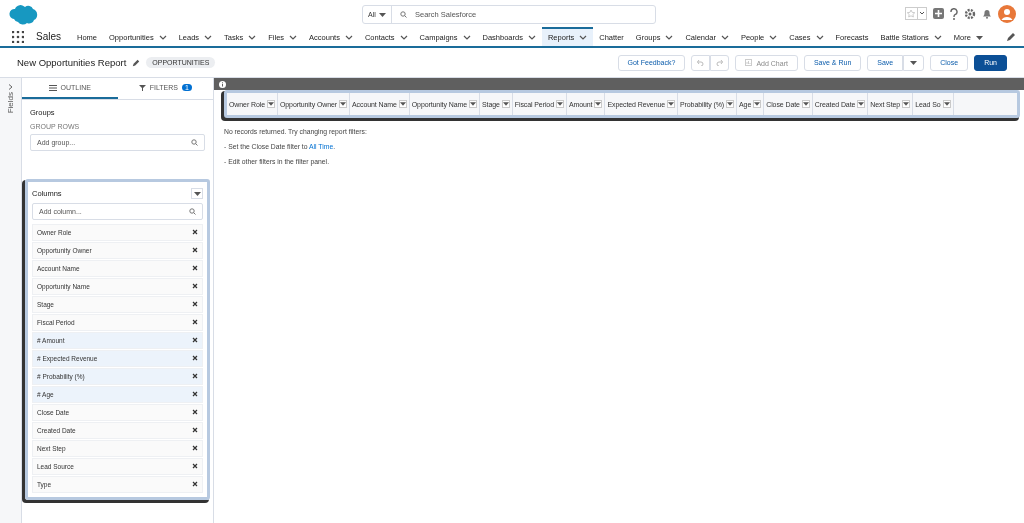  I want to click on user-avatar, so click(1007, 13).